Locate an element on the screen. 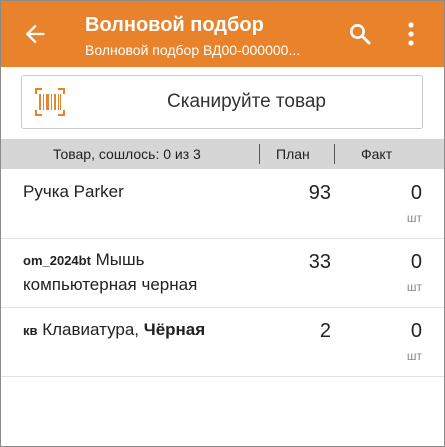 This screenshot has height=447, width=445. more-vert-icon is located at coordinates (411, 34).